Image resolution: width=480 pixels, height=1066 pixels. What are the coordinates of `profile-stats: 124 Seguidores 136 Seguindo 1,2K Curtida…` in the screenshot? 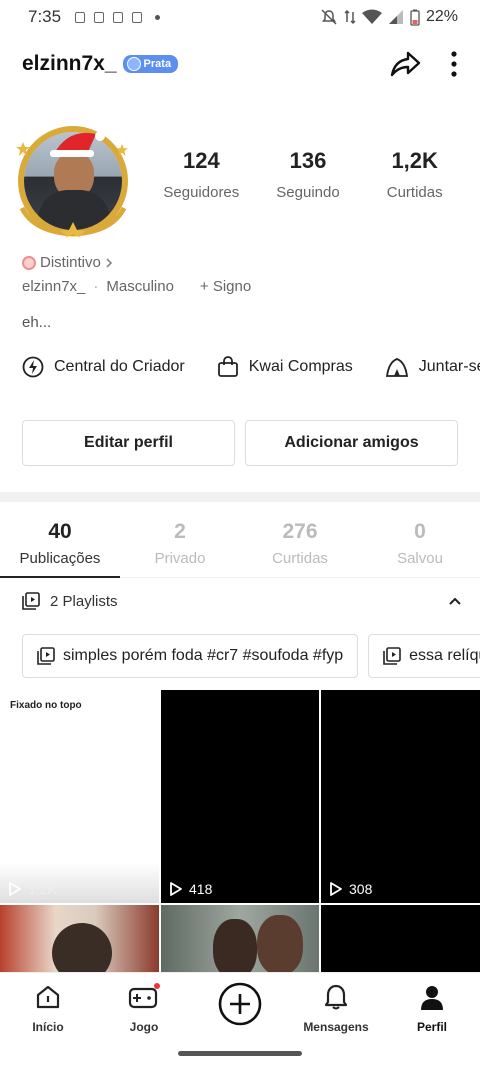 It's located at (308, 174).